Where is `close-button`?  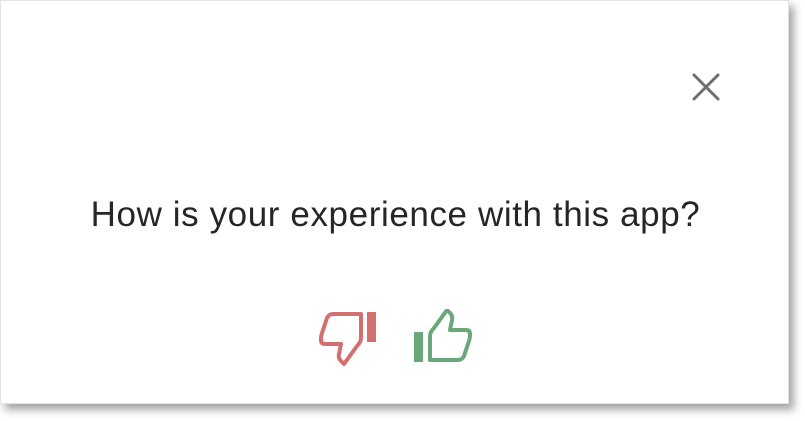
close-button is located at coordinates (706, 87).